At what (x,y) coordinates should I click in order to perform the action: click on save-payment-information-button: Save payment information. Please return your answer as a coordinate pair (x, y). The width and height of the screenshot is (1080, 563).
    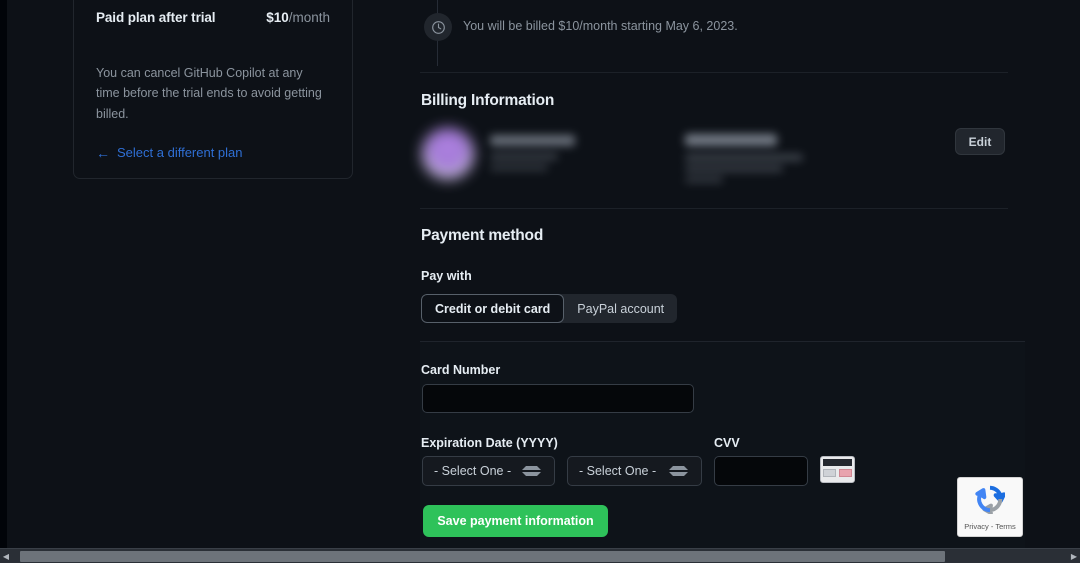
    Looking at the image, I should click on (515, 521).